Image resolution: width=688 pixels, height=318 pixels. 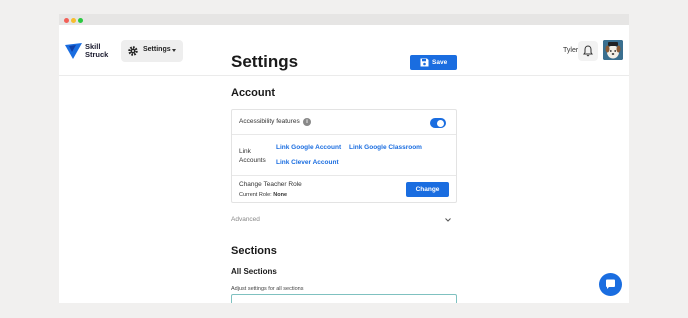 I want to click on accessibility-label: Accessibility features, so click(x=269, y=121).